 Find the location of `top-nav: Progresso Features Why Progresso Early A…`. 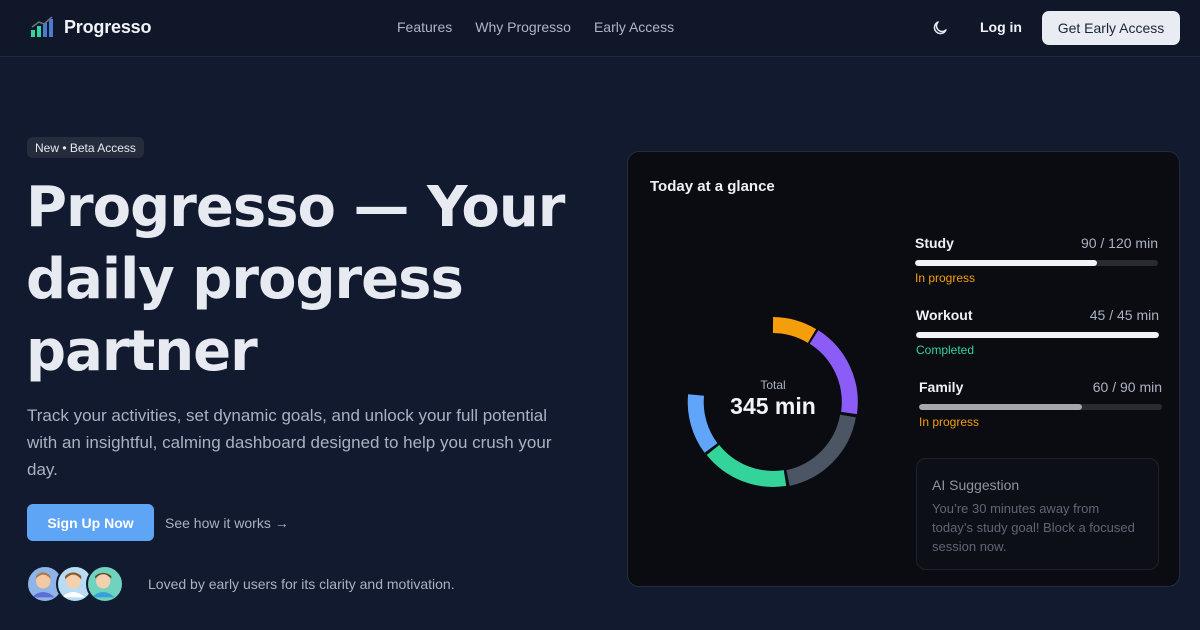

top-nav: Progresso Features Why Progresso Early A… is located at coordinates (600, 28).